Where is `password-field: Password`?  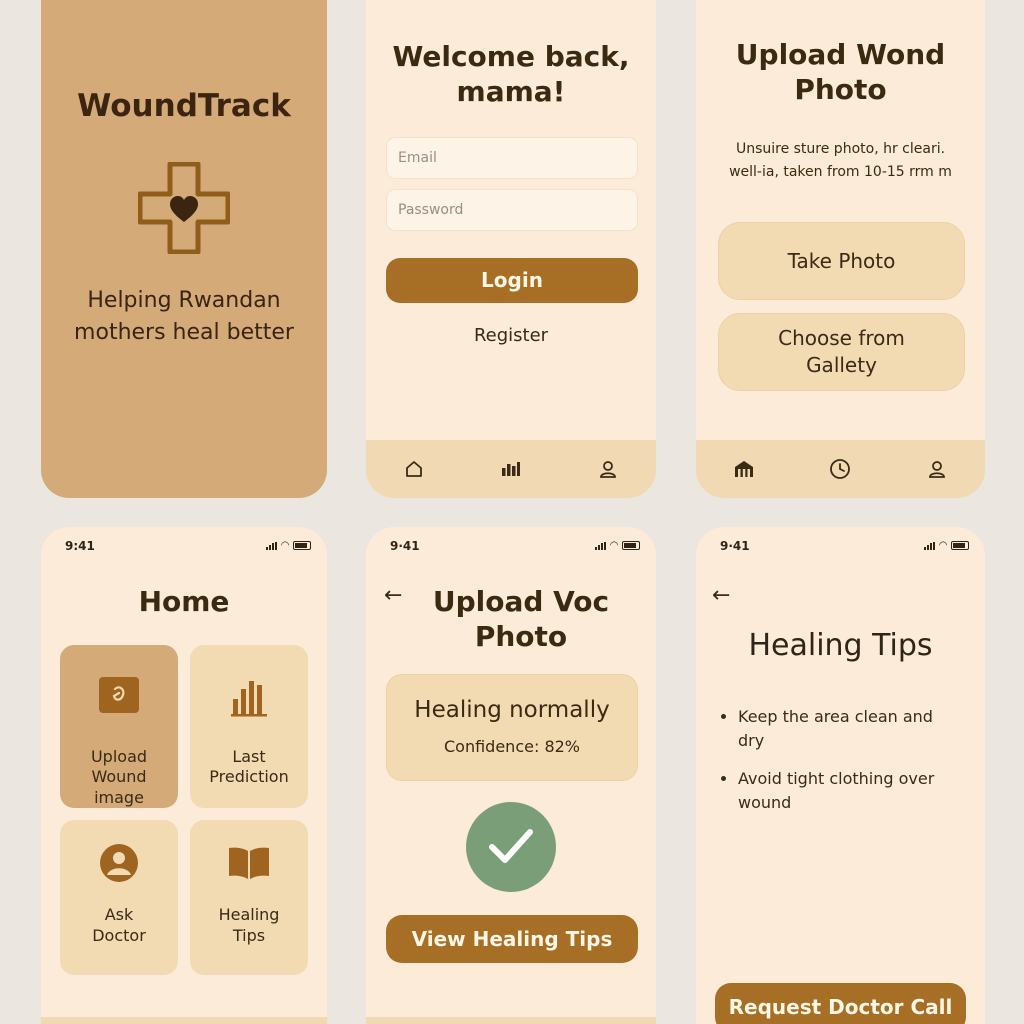 password-field: Password is located at coordinates (512, 210).